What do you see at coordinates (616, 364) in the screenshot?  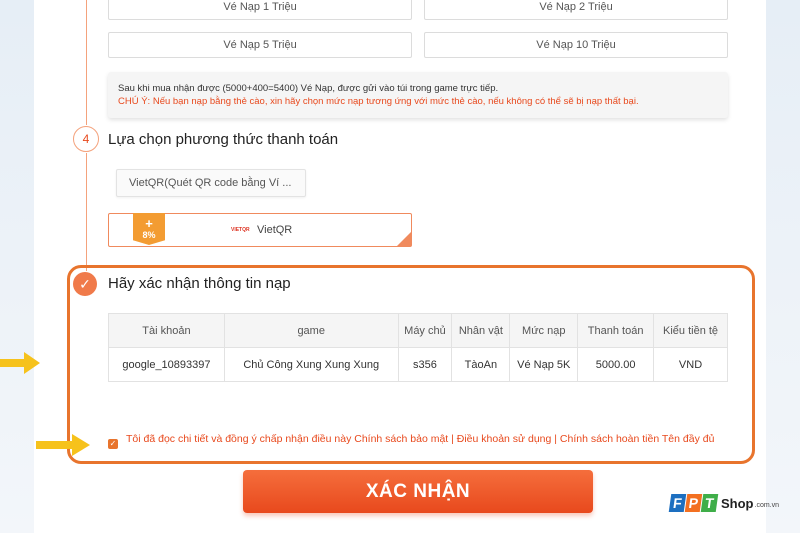 I see `cell-payment: 5000.00` at bounding box center [616, 364].